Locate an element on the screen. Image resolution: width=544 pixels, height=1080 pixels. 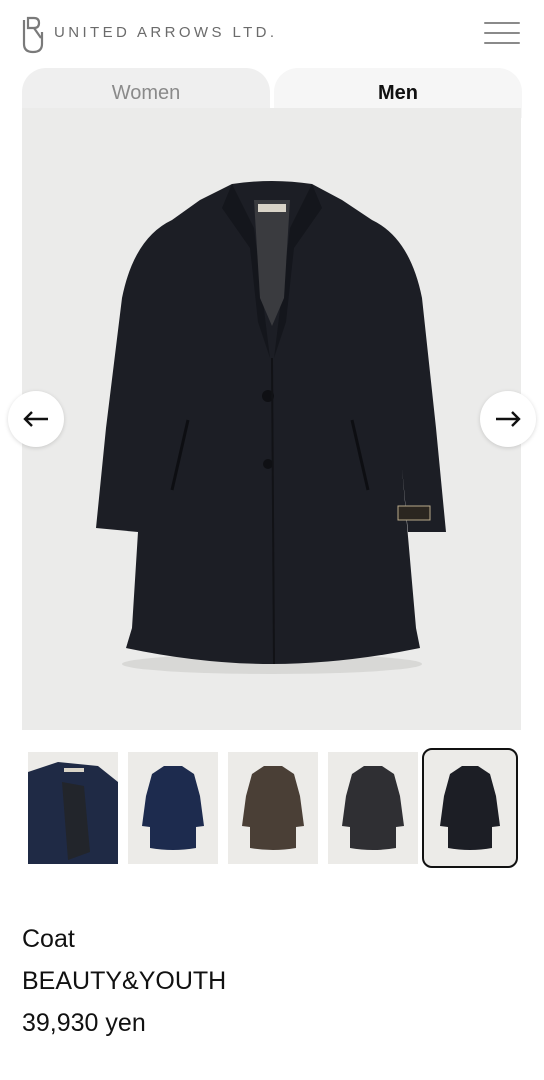
ua-logo-icon is located at coordinates (33, 34).